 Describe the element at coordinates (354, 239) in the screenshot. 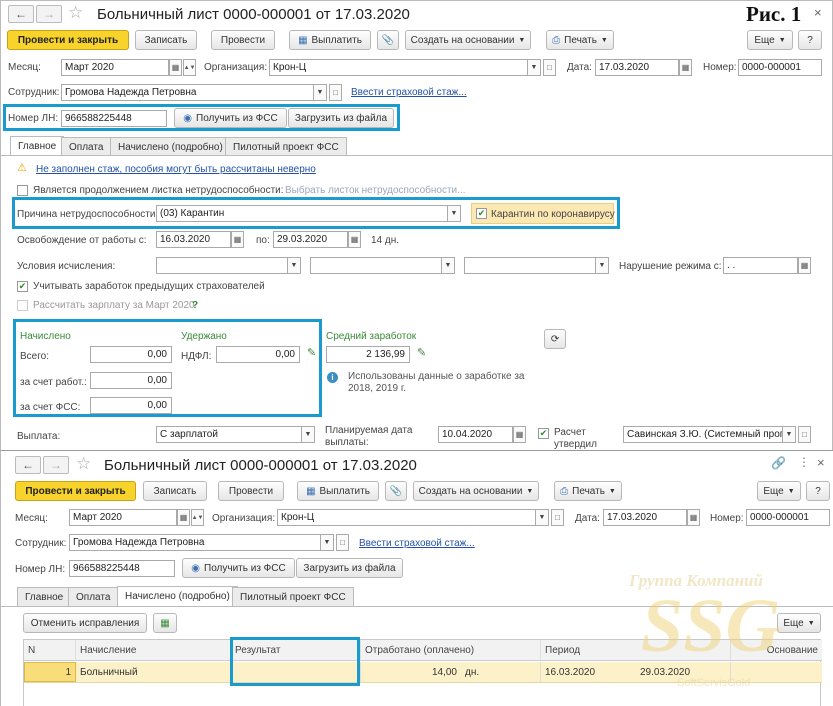

I see `release-to-calendar: ▦` at that location.